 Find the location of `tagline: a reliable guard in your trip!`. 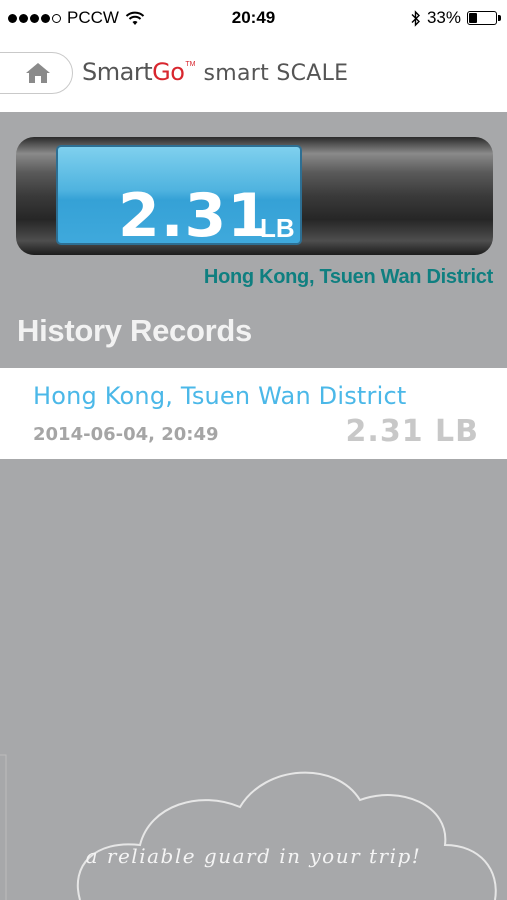

tagline: a reliable guard in your trip! is located at coordinates (253, 856).